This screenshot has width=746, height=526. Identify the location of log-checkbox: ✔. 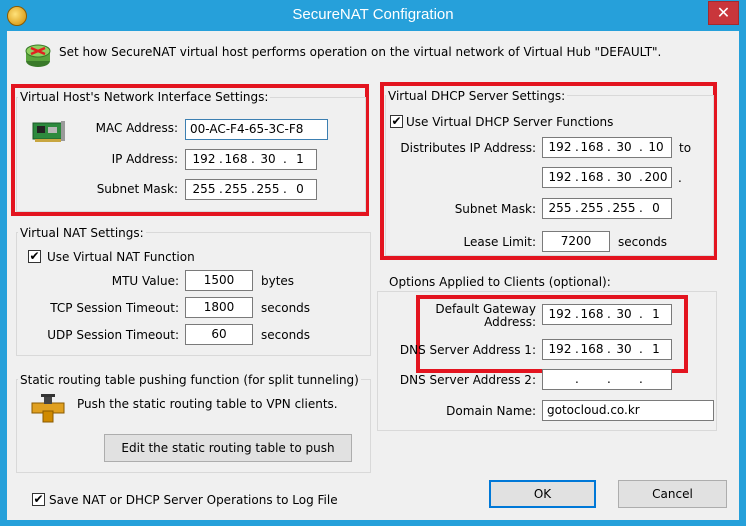
(38, 499).